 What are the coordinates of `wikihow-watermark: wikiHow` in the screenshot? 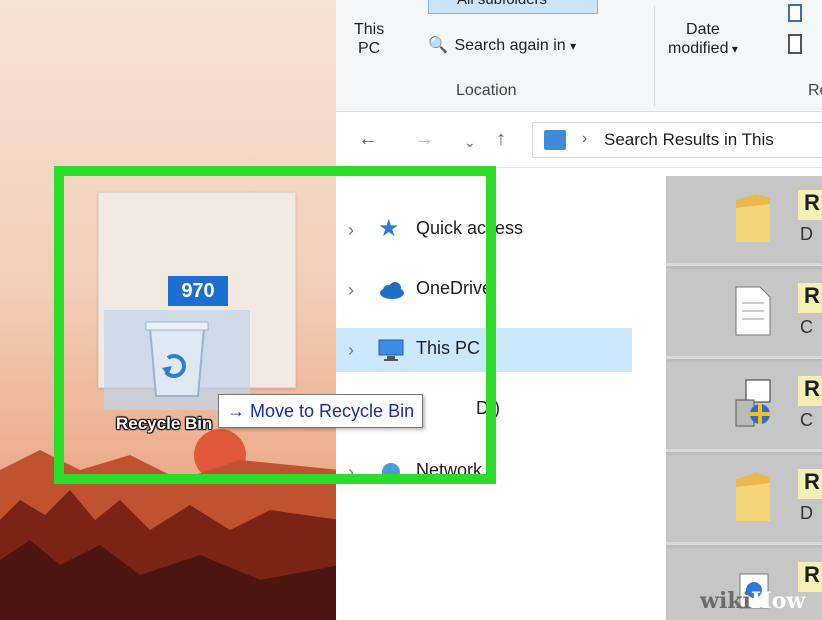 It's located at (753, 601).